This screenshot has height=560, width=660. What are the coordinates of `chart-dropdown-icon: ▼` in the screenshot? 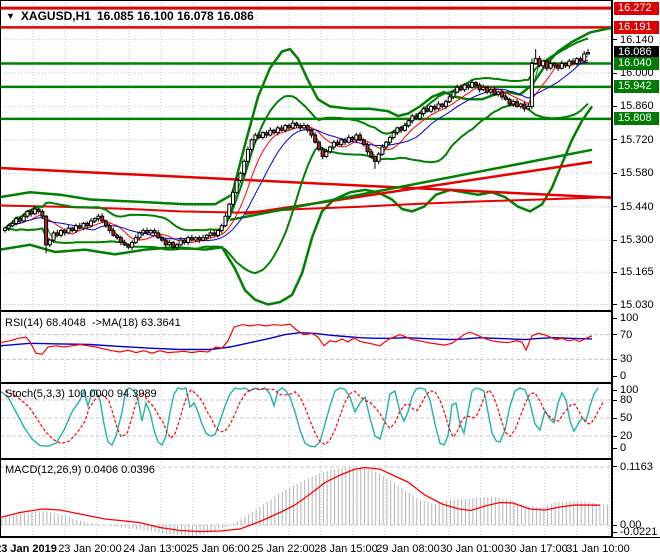 It's located at (10, 16).